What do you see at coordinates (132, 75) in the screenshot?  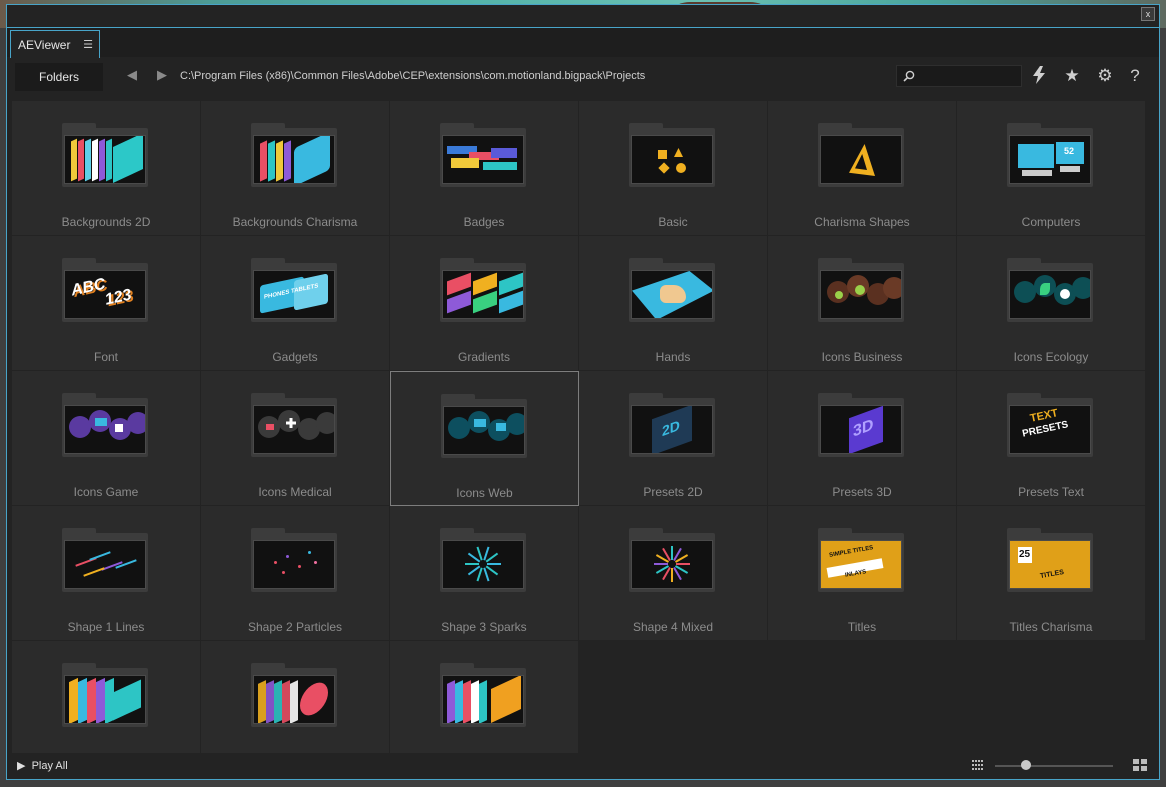 I see `back-arrow-icon: ◀` at bounding box center [132, 75].